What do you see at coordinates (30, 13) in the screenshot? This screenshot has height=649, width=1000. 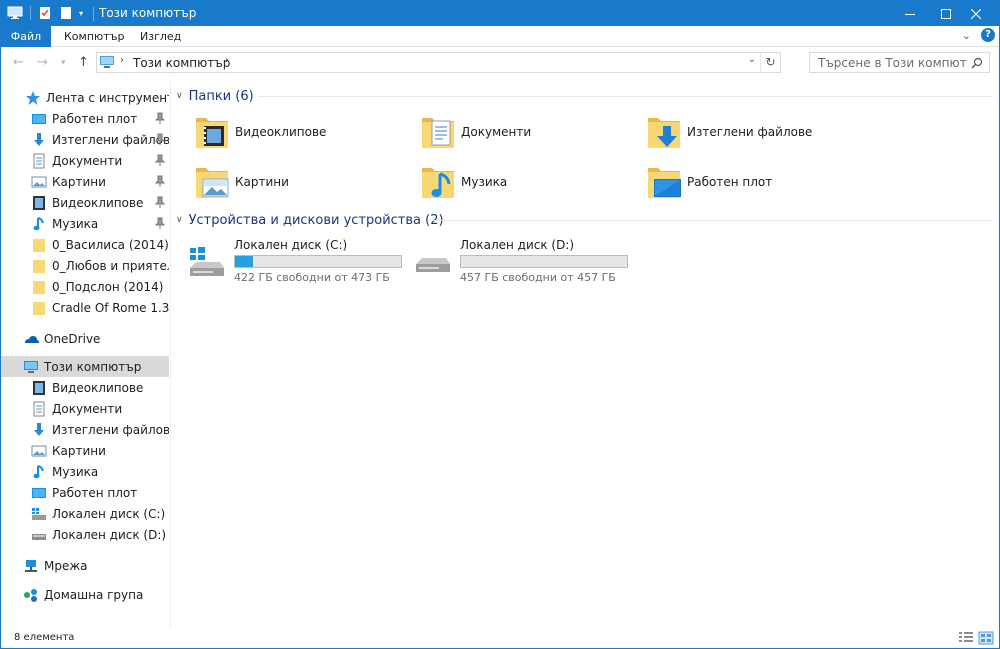 I see `toolbar-separator` at bounding box center [30, 13].